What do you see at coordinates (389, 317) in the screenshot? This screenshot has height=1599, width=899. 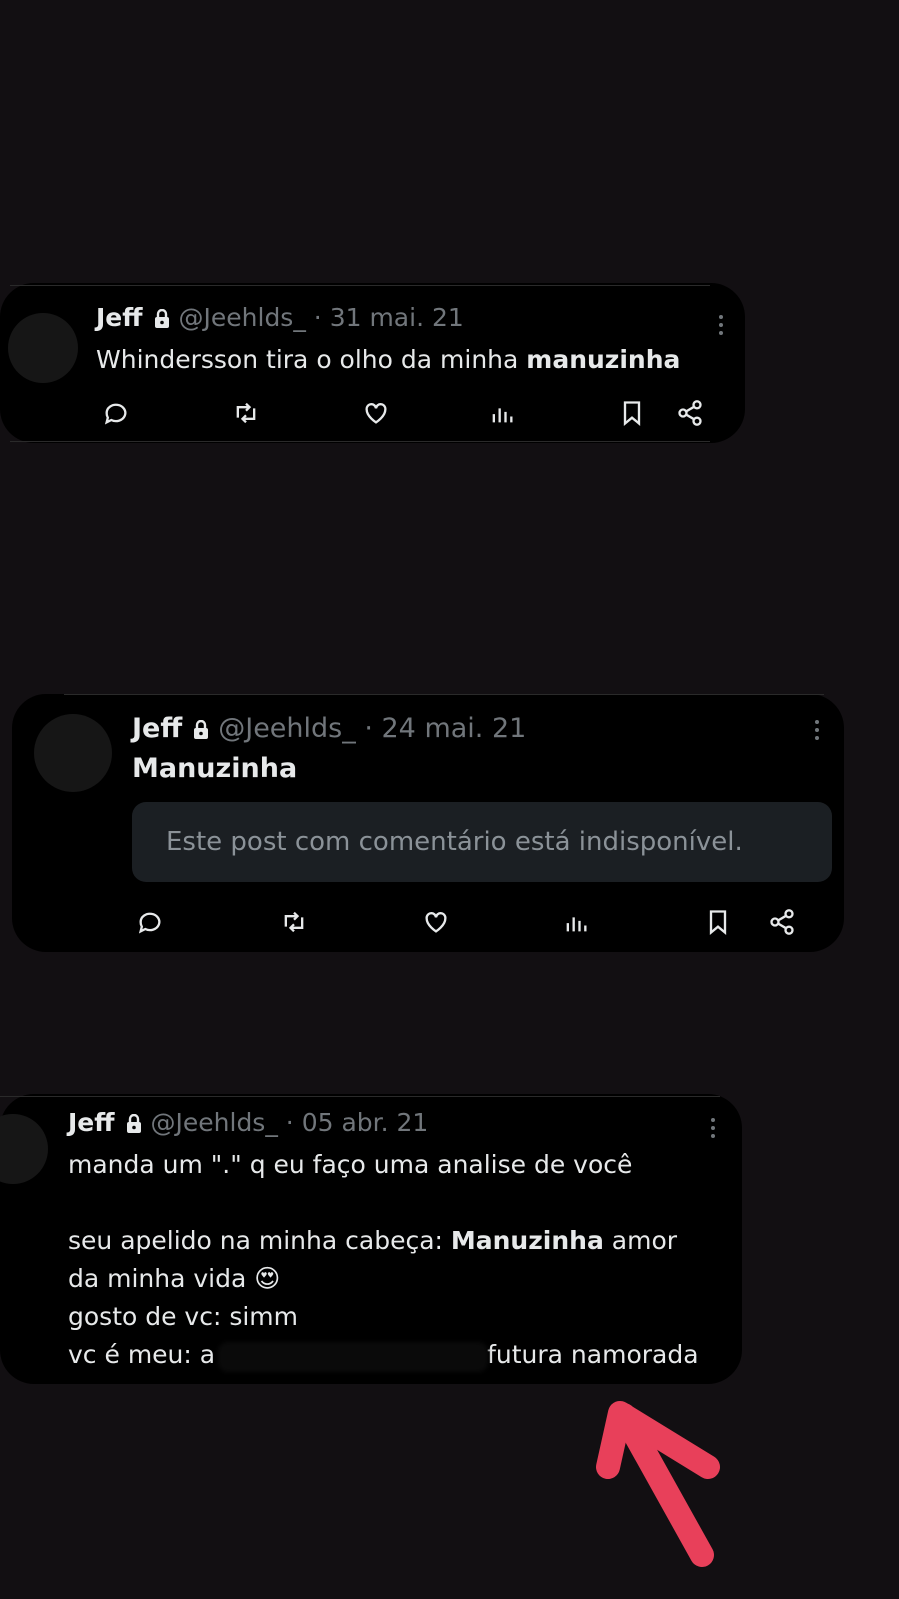 I see `tweet-date: · 31 mai. 21` at bounding box center [389, 317].